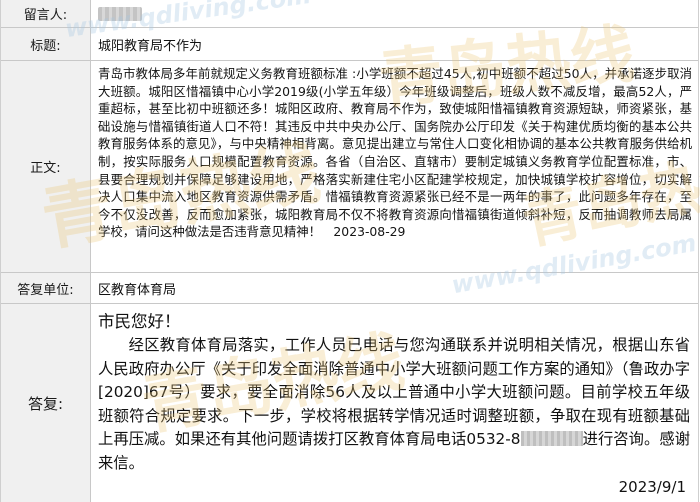 Image resolution: width=700 pixels, height=502 pixels. What do you see at coordinates (150, 46) in the screenshot?
I see `title-value: 城阳教育局不作为` at bounding box center [150, 46].